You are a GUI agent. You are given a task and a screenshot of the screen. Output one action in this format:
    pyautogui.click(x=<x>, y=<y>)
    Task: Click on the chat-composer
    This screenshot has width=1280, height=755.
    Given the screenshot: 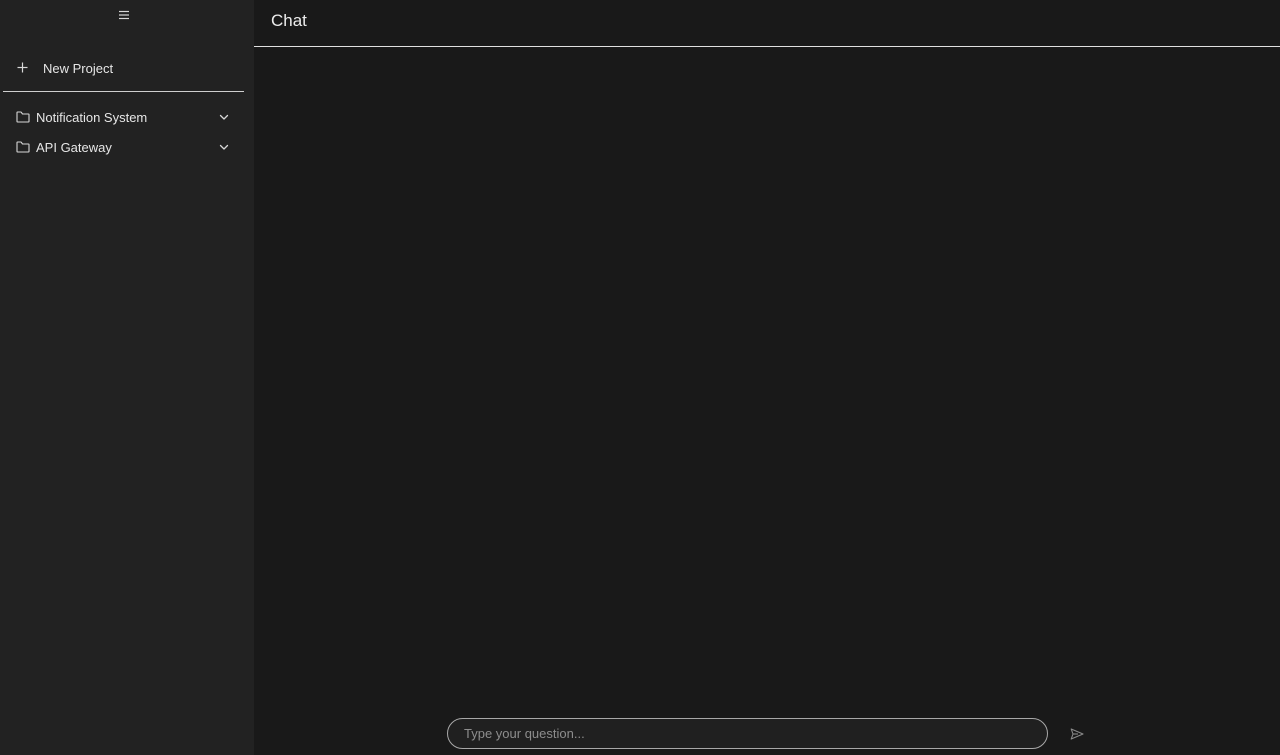 What is the action you would take?
    pyautogui.click(x=747, y=733)
    